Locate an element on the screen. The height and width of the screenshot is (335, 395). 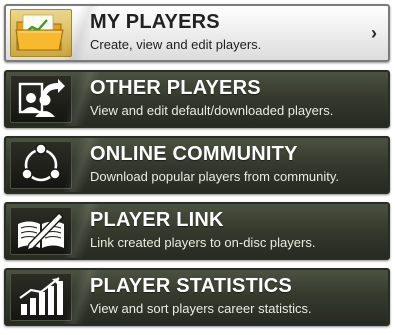
players-arrow-icon is located at coordinates (41, 99).